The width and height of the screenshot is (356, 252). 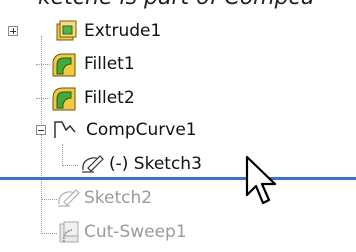 I want to click on tree-item-cut-sweep1: Cut-Sweep1, so click(x=178, y=233).